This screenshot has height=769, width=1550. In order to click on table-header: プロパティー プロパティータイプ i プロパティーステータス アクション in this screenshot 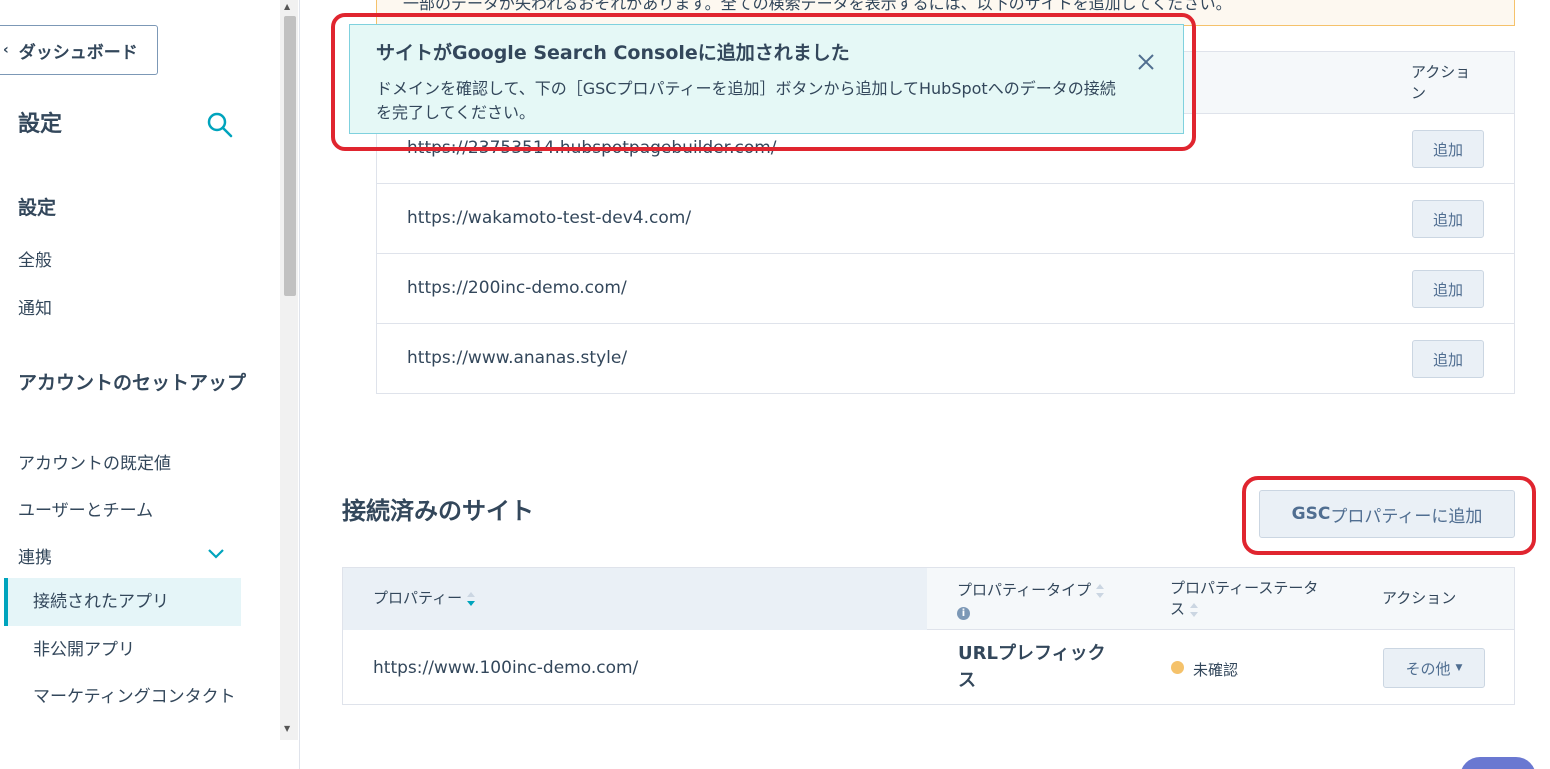, I will do `click(928, 599)`.